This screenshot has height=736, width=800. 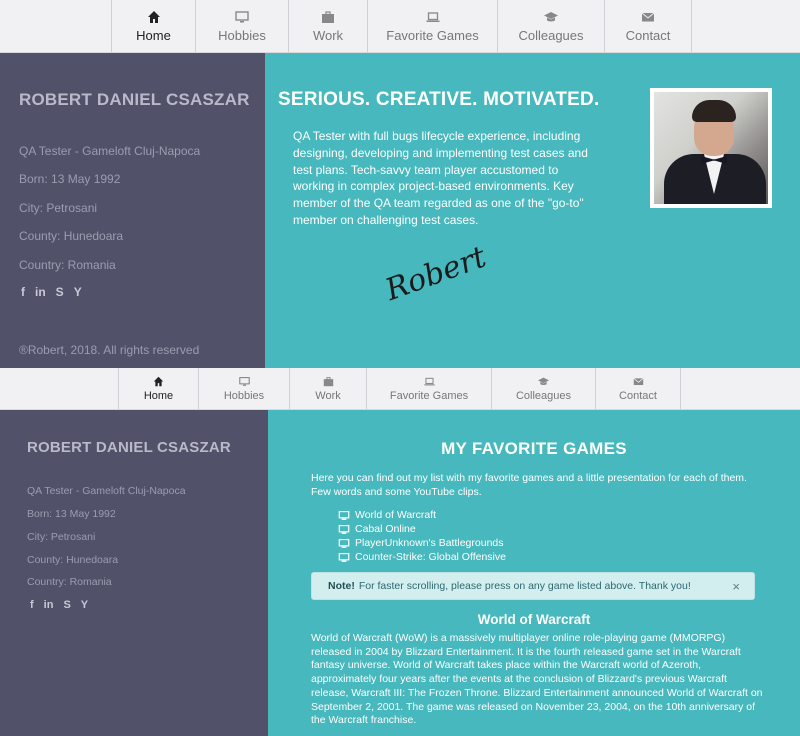 I want to click on game-label: Counter-Strike: Global Offensive, so click(x=430, y=557).